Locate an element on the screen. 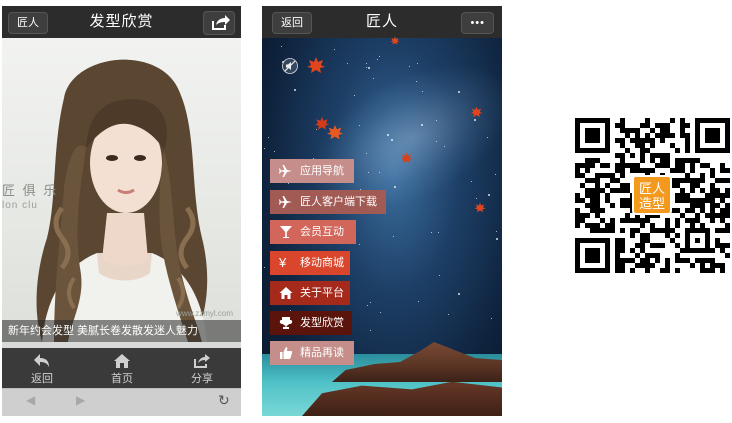 This screenshot has width=732, height=423. browser-forward-button: ▶ is located at coordinates (80, 400).